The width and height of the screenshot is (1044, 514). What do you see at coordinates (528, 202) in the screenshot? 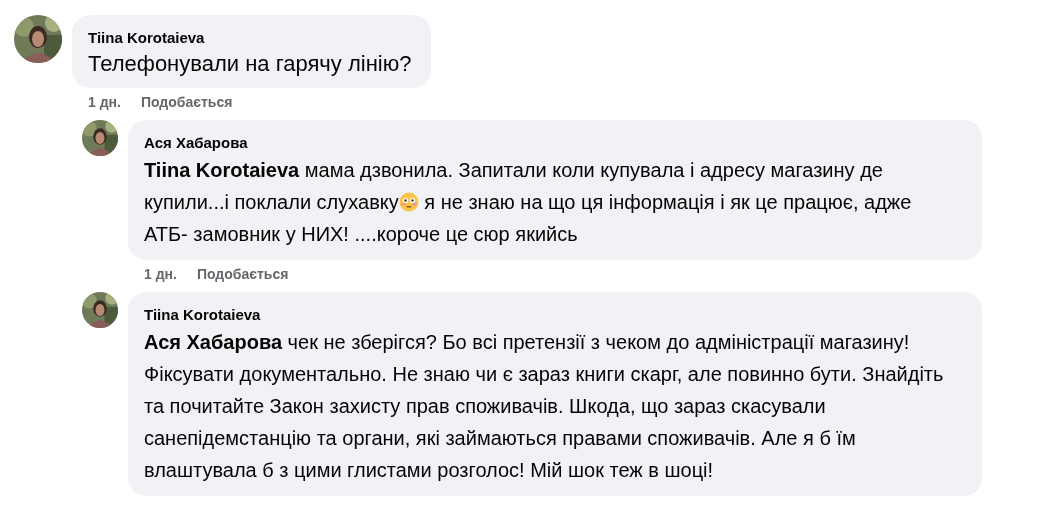
I see `comment-text: Tiina Korotaieva мама дзвонила. Запитали коли купувала і адресу магазину де купили...і поклали слухавку я не знаю на що ця інформація і як це працює, адже АТБ- замовник у НИХ! ....короче це сюр якийсь` at bounding box center [528, 202].